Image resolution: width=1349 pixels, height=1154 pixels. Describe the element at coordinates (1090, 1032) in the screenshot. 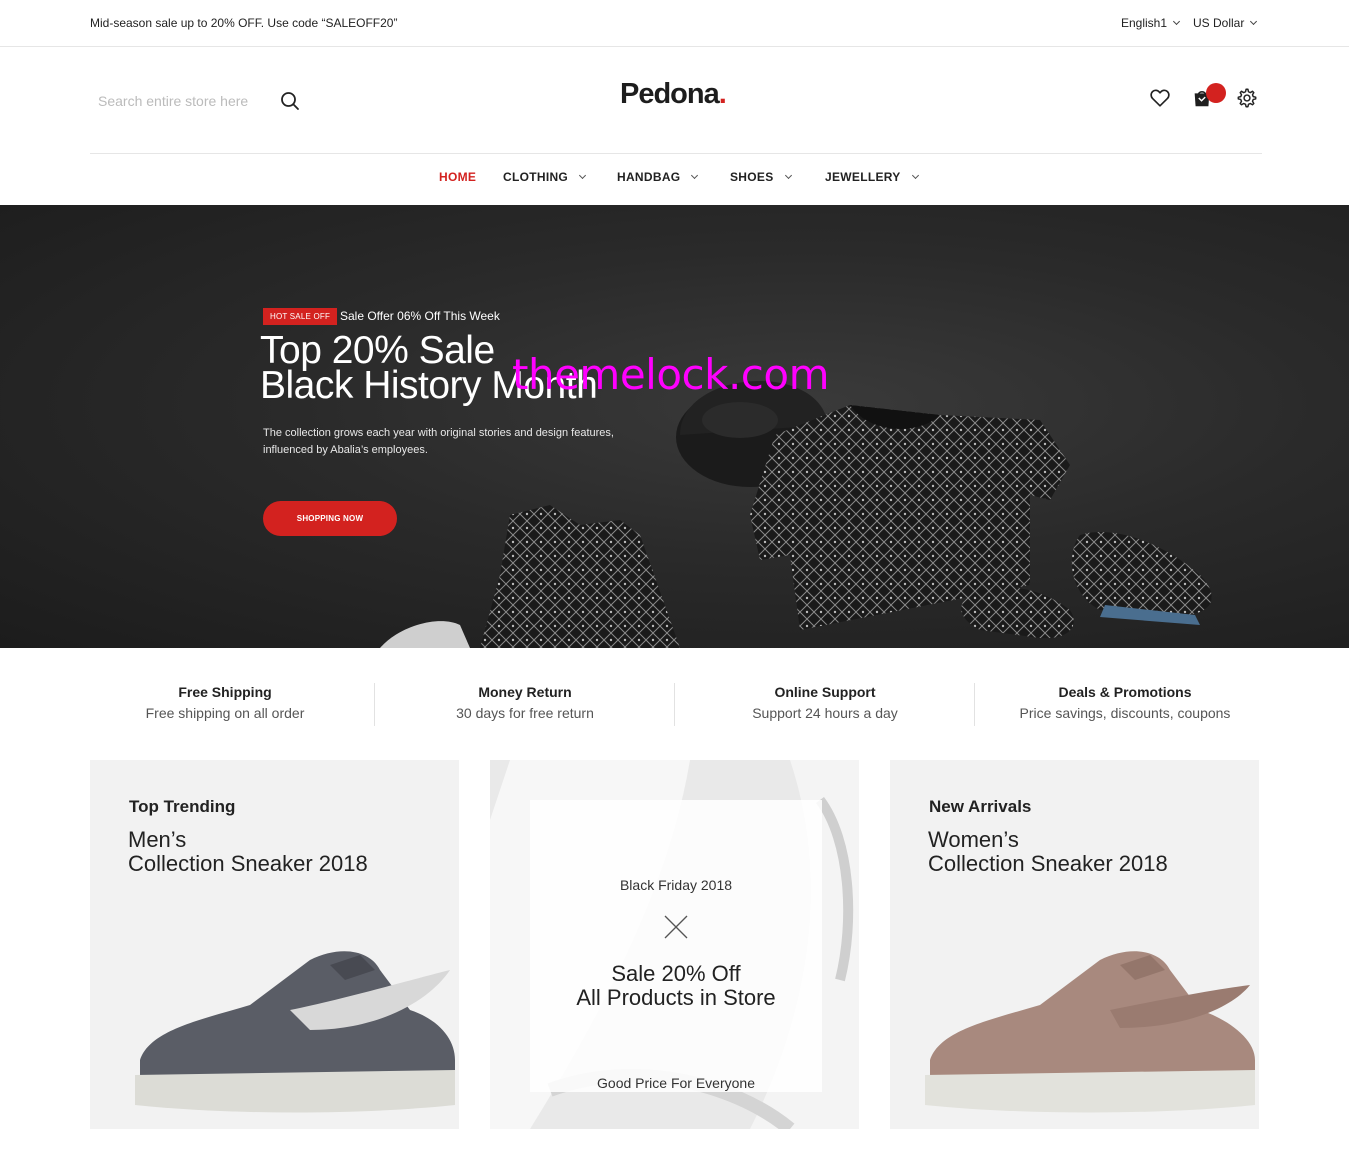

I see `womens-sneaker-image` at that location.